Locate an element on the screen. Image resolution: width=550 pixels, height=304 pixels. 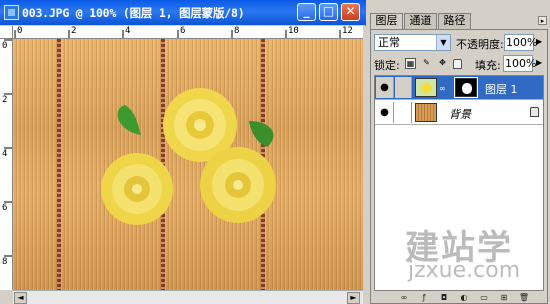
layer-name: 背景 is located at coordinates (460, 114).